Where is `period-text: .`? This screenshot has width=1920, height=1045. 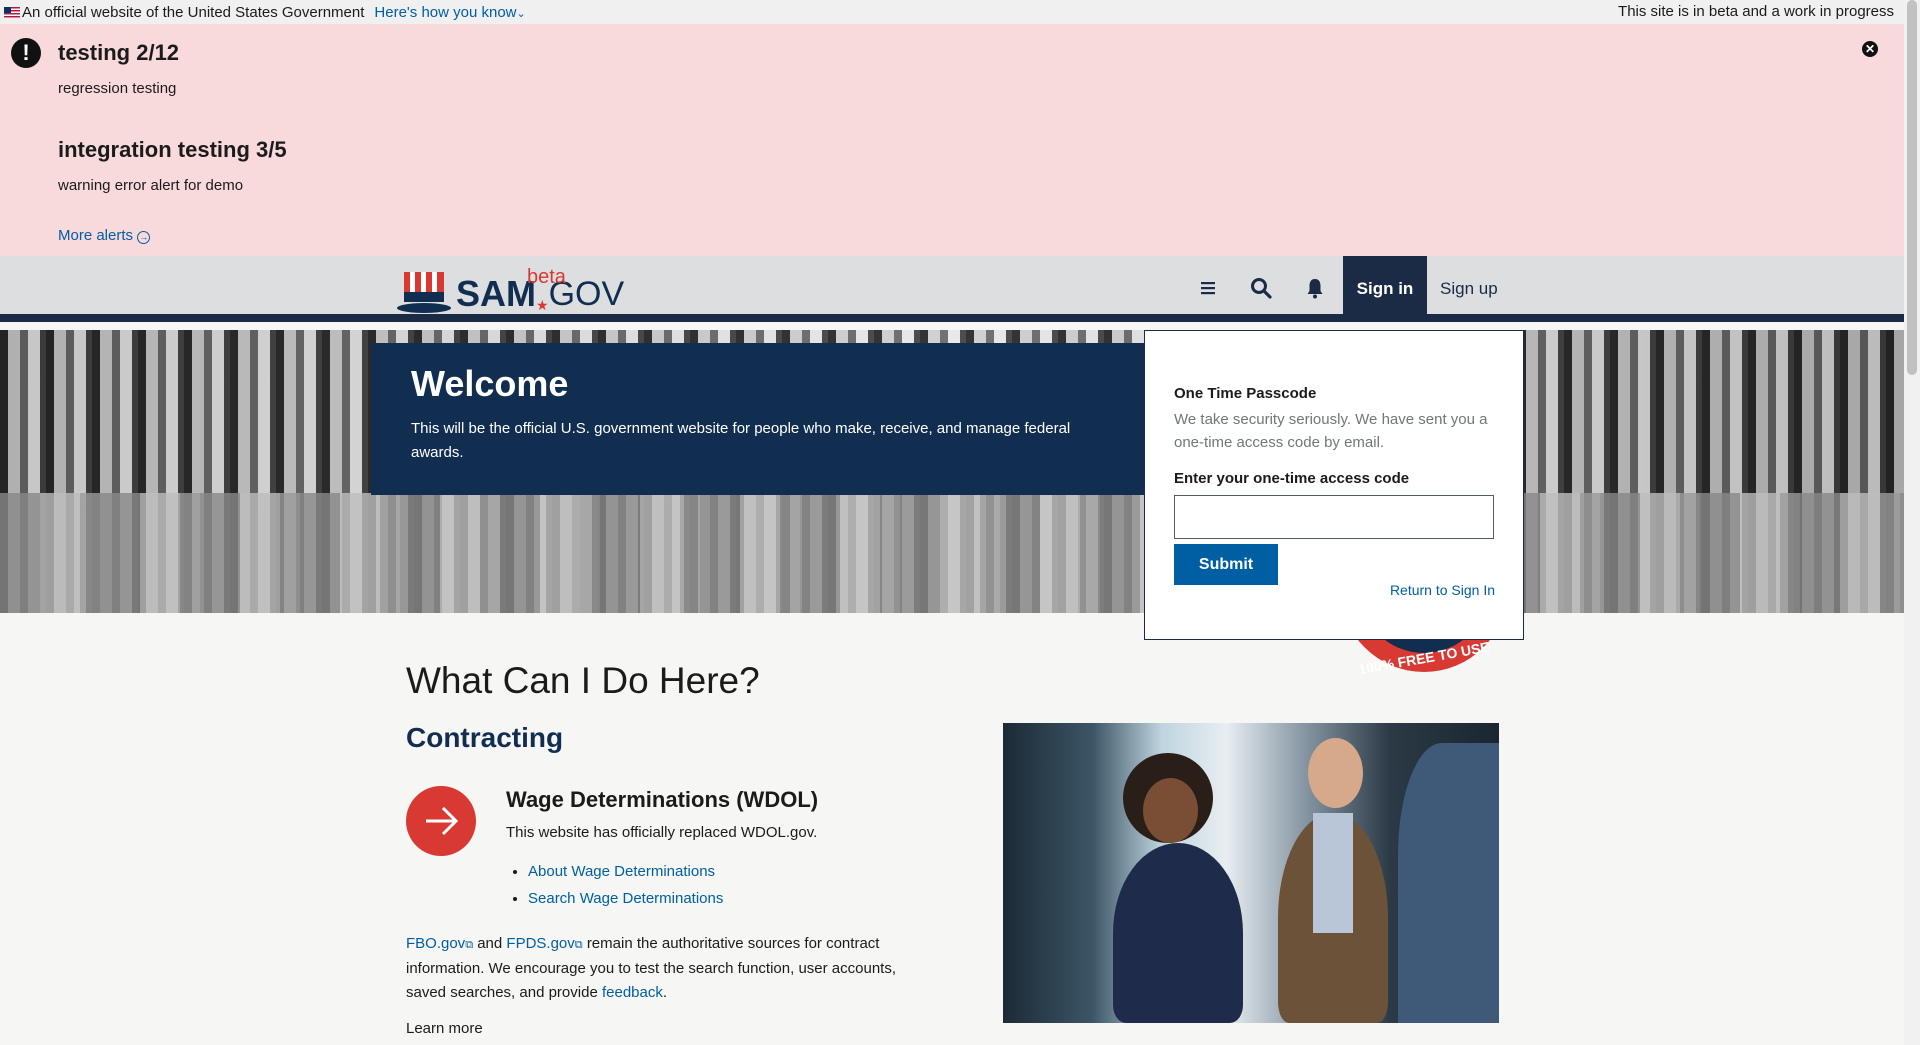 period-text: . is located at coordinates (665, 992).